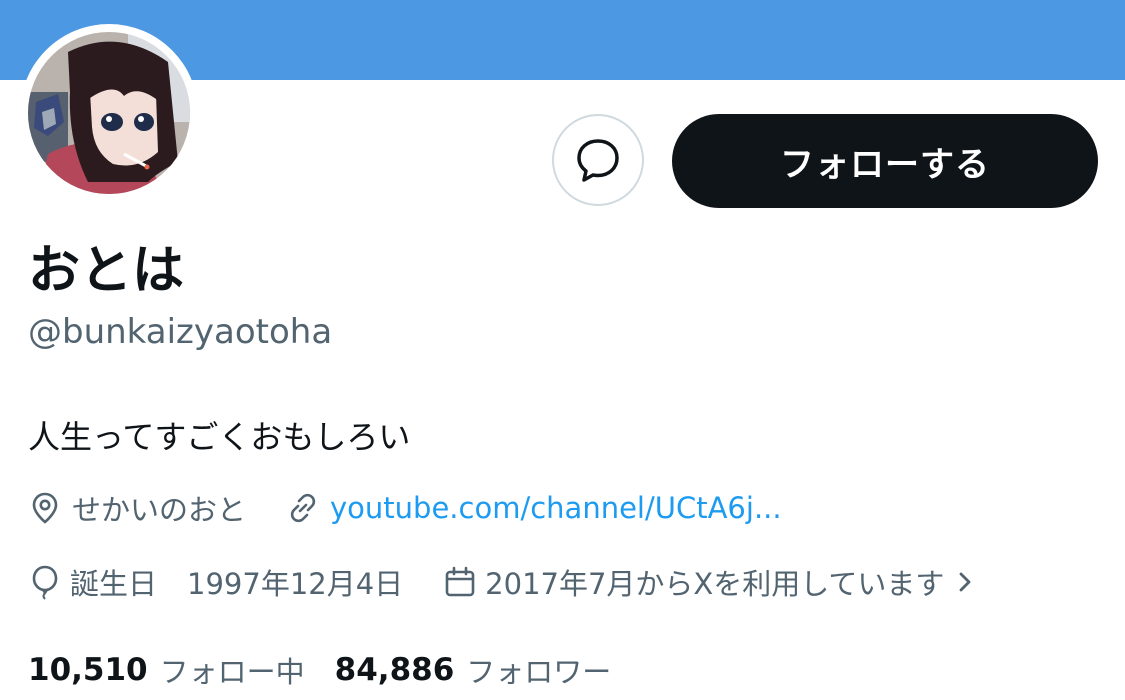 The height and width of the screenshot is (700, 1125). I want to click on followers-stat: 84,886 フォロワー, so click(473, 670).